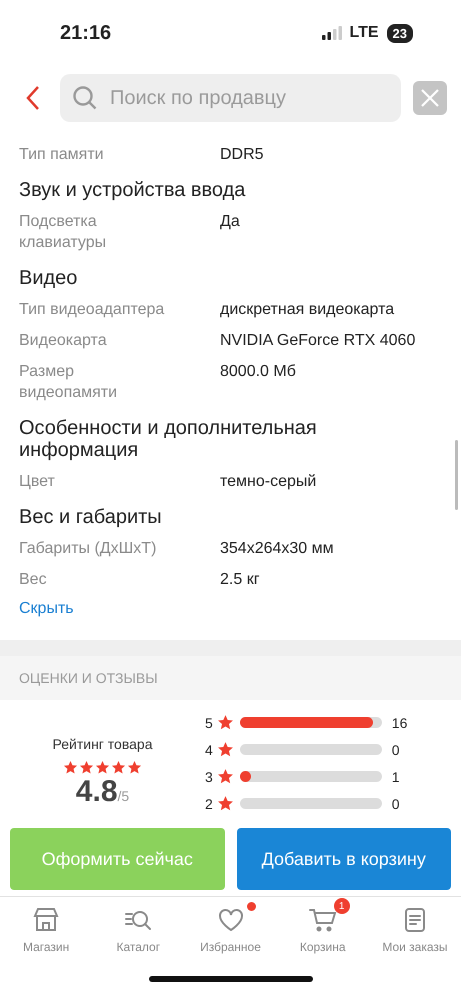  What do you see at coordinates (400, 722) in the screenshot?
I see `grade-count: 16` at bounding box center [400, 722].